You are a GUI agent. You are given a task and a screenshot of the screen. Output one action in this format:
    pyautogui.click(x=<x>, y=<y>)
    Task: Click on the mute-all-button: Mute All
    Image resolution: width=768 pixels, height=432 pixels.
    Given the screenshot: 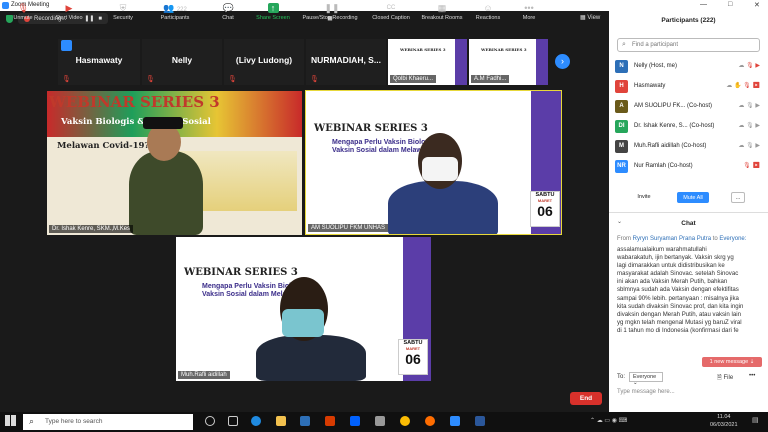 What is the action you would take?
    pyautogui.click(x=693, y=197)
    